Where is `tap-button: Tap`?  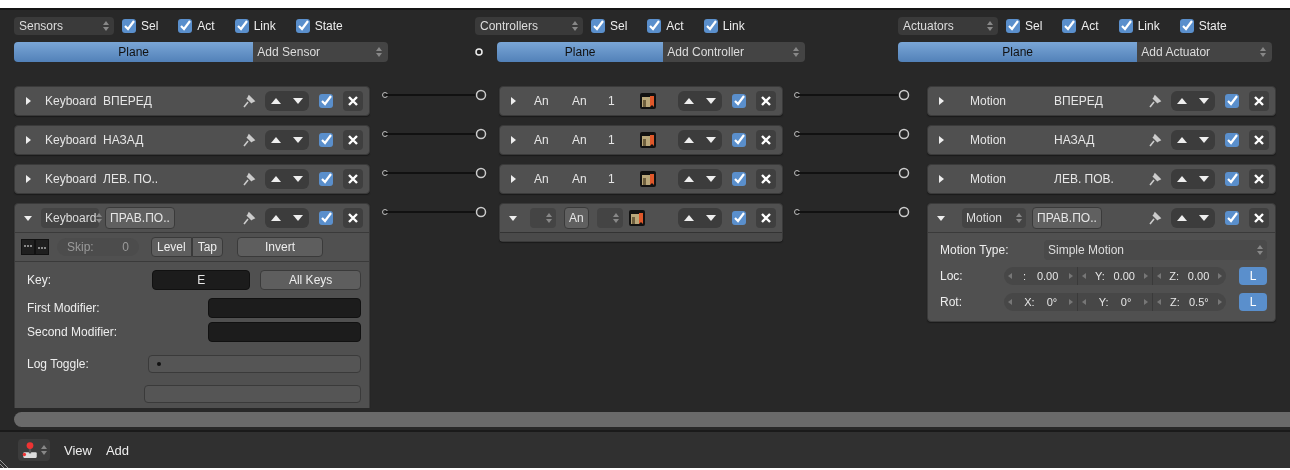
tap-button: Tap is located at coordinates (207, 247).